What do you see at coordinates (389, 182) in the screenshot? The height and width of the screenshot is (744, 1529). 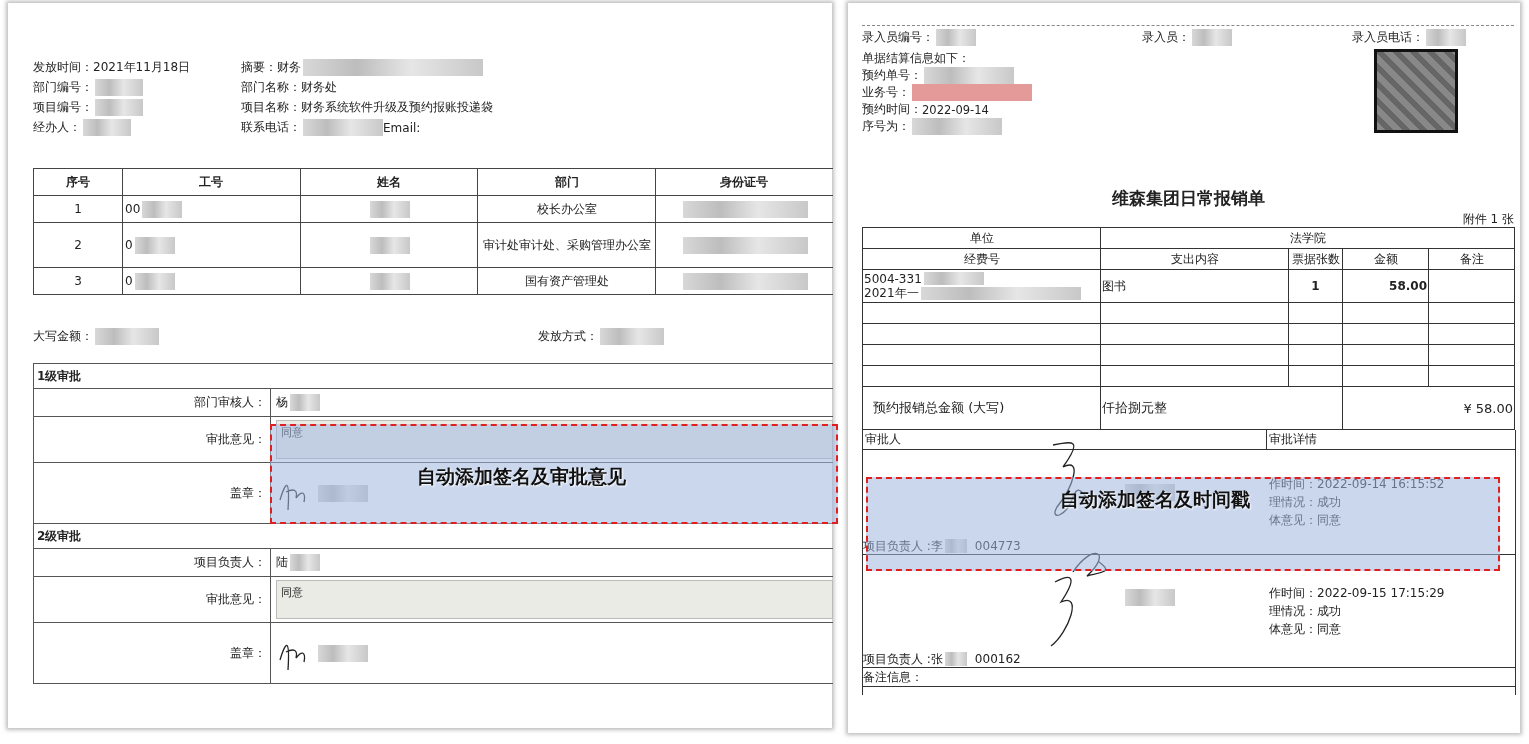 I see `column-header: 姓名` at bounding box center [389, 182].